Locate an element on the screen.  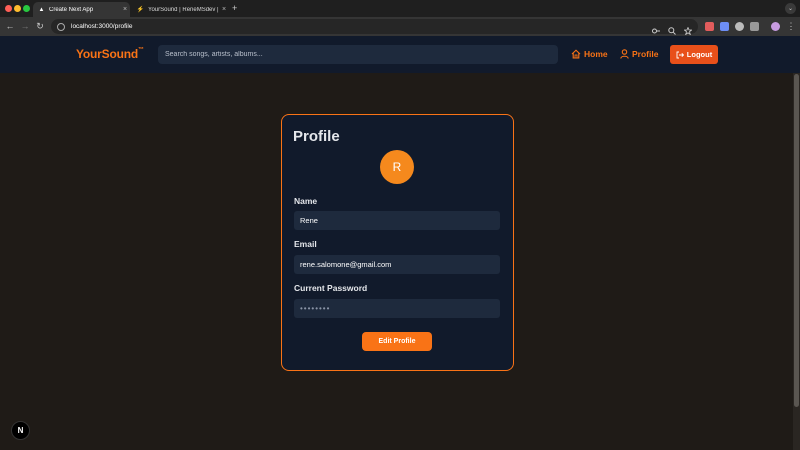
browser-tab: ⚡ YourSound | ReneMSdev | Su... × is located at coordinates (180, 9).